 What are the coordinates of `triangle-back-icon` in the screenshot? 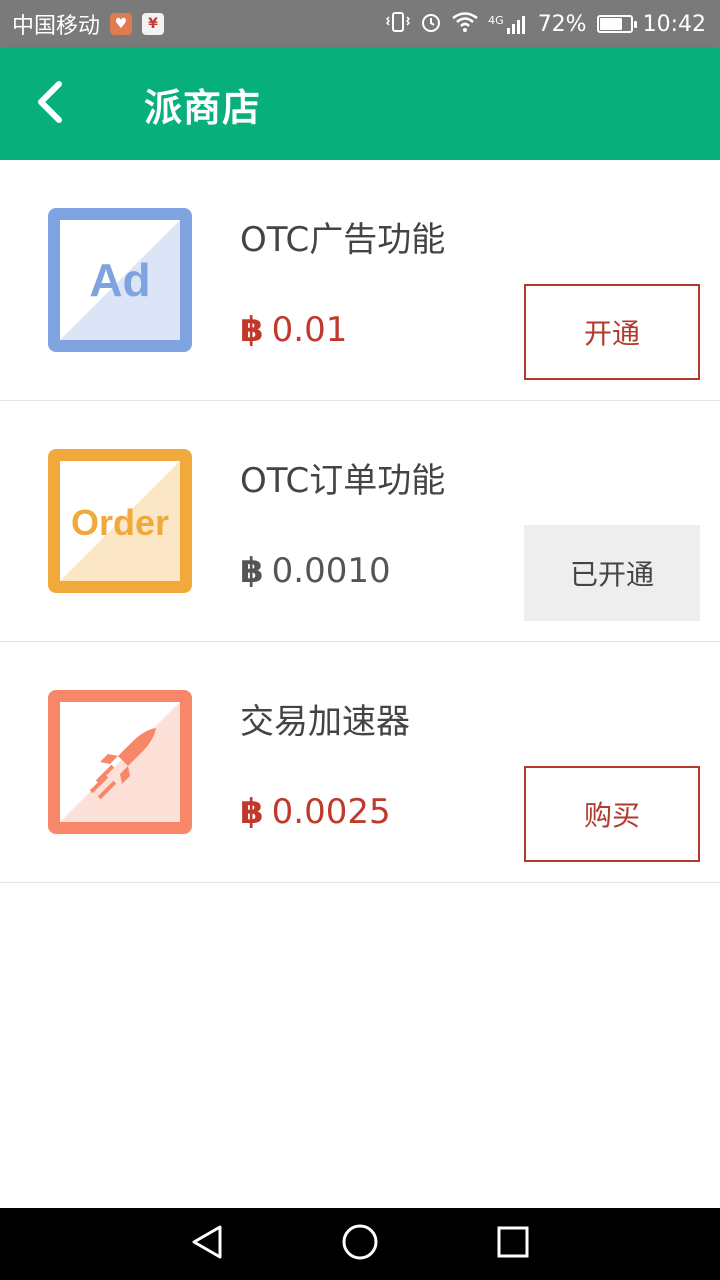 It's located at (207, 1244).